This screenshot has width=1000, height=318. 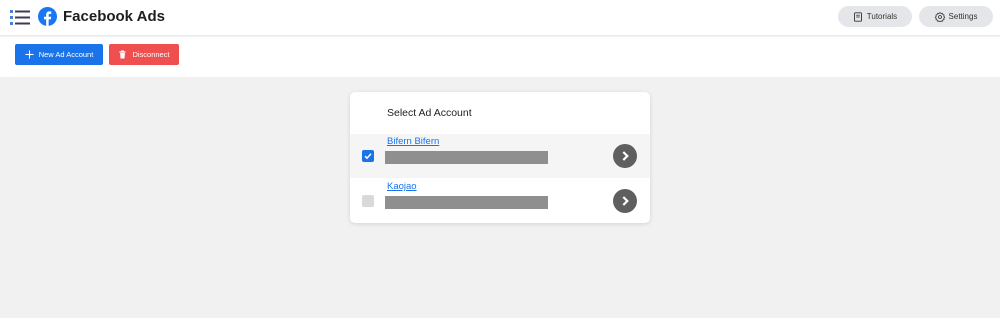 I want to click on book-icon, so click(x=857, y=16).